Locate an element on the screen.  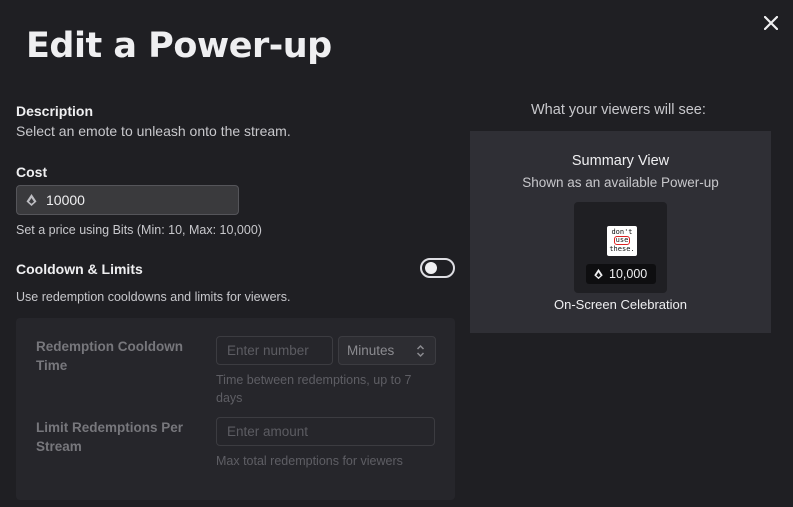
cooldown-help-line2: days is located at coordinates (229, 398).